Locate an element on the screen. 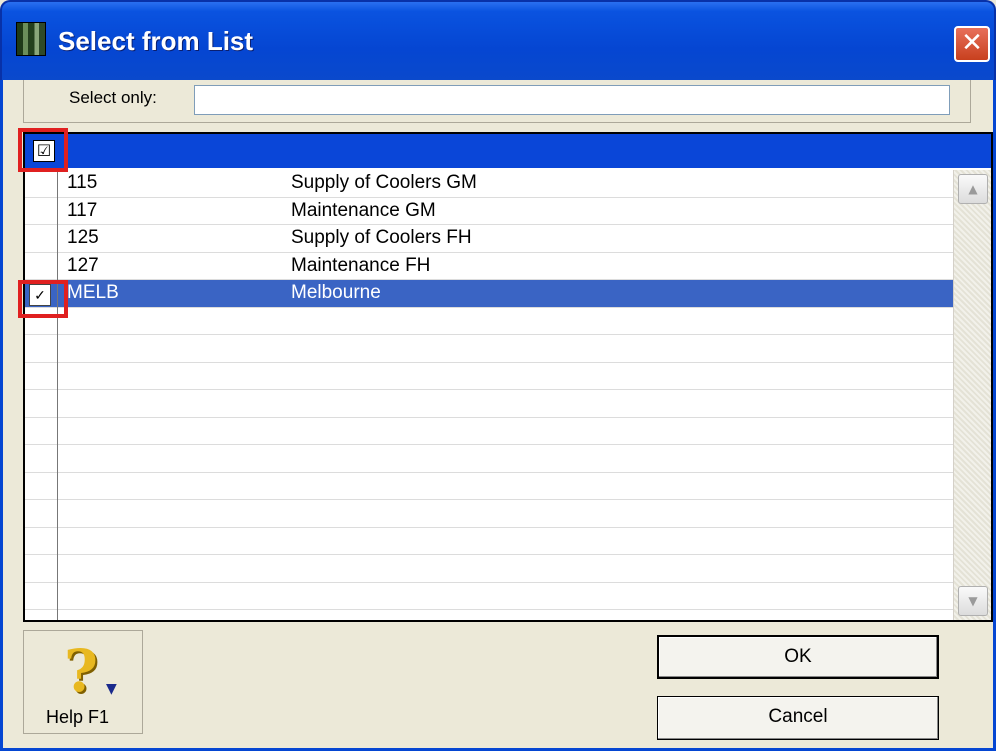 The height and width of the screenshot is (751, 996). vertical-scrollbar: ▲ ▼ is located at coordinates (972, 395).